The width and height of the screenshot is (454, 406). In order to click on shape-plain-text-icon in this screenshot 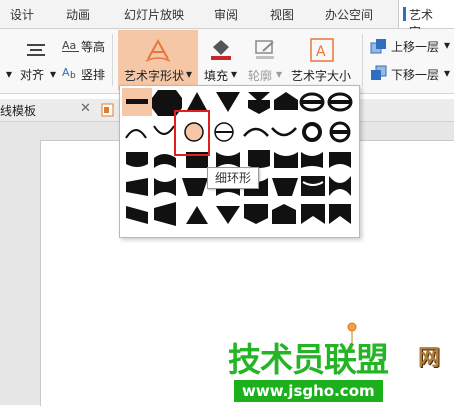, I will do `click(137, 101)`.